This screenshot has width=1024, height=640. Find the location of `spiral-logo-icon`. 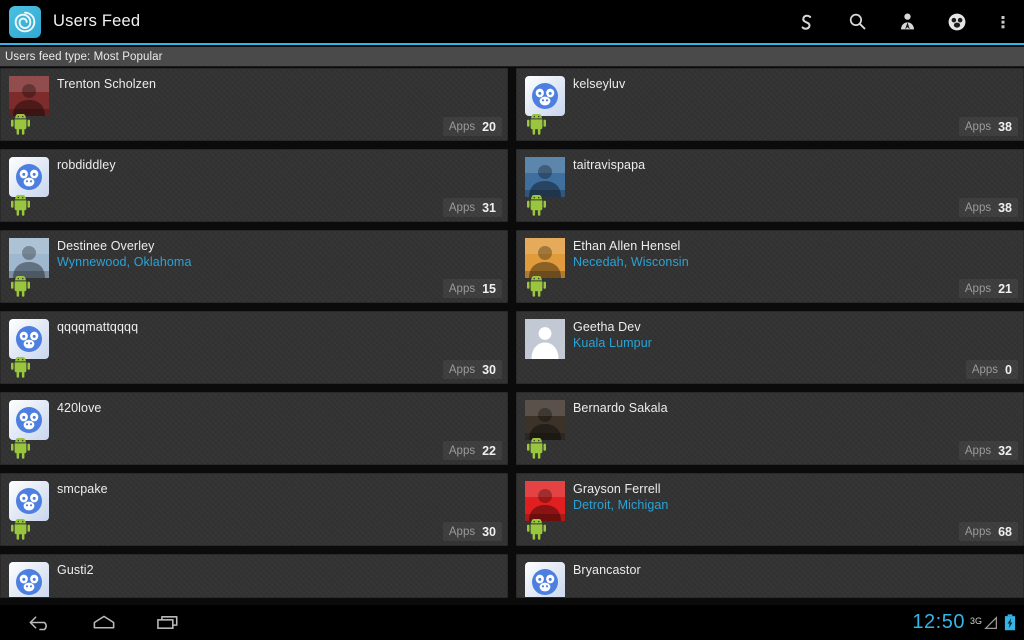

spiral-logo-icon is located at coordinates (25, 21).